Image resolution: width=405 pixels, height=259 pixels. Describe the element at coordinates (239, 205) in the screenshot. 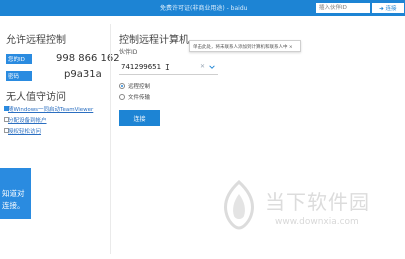

I see `watermark-logo-icon` at that location.